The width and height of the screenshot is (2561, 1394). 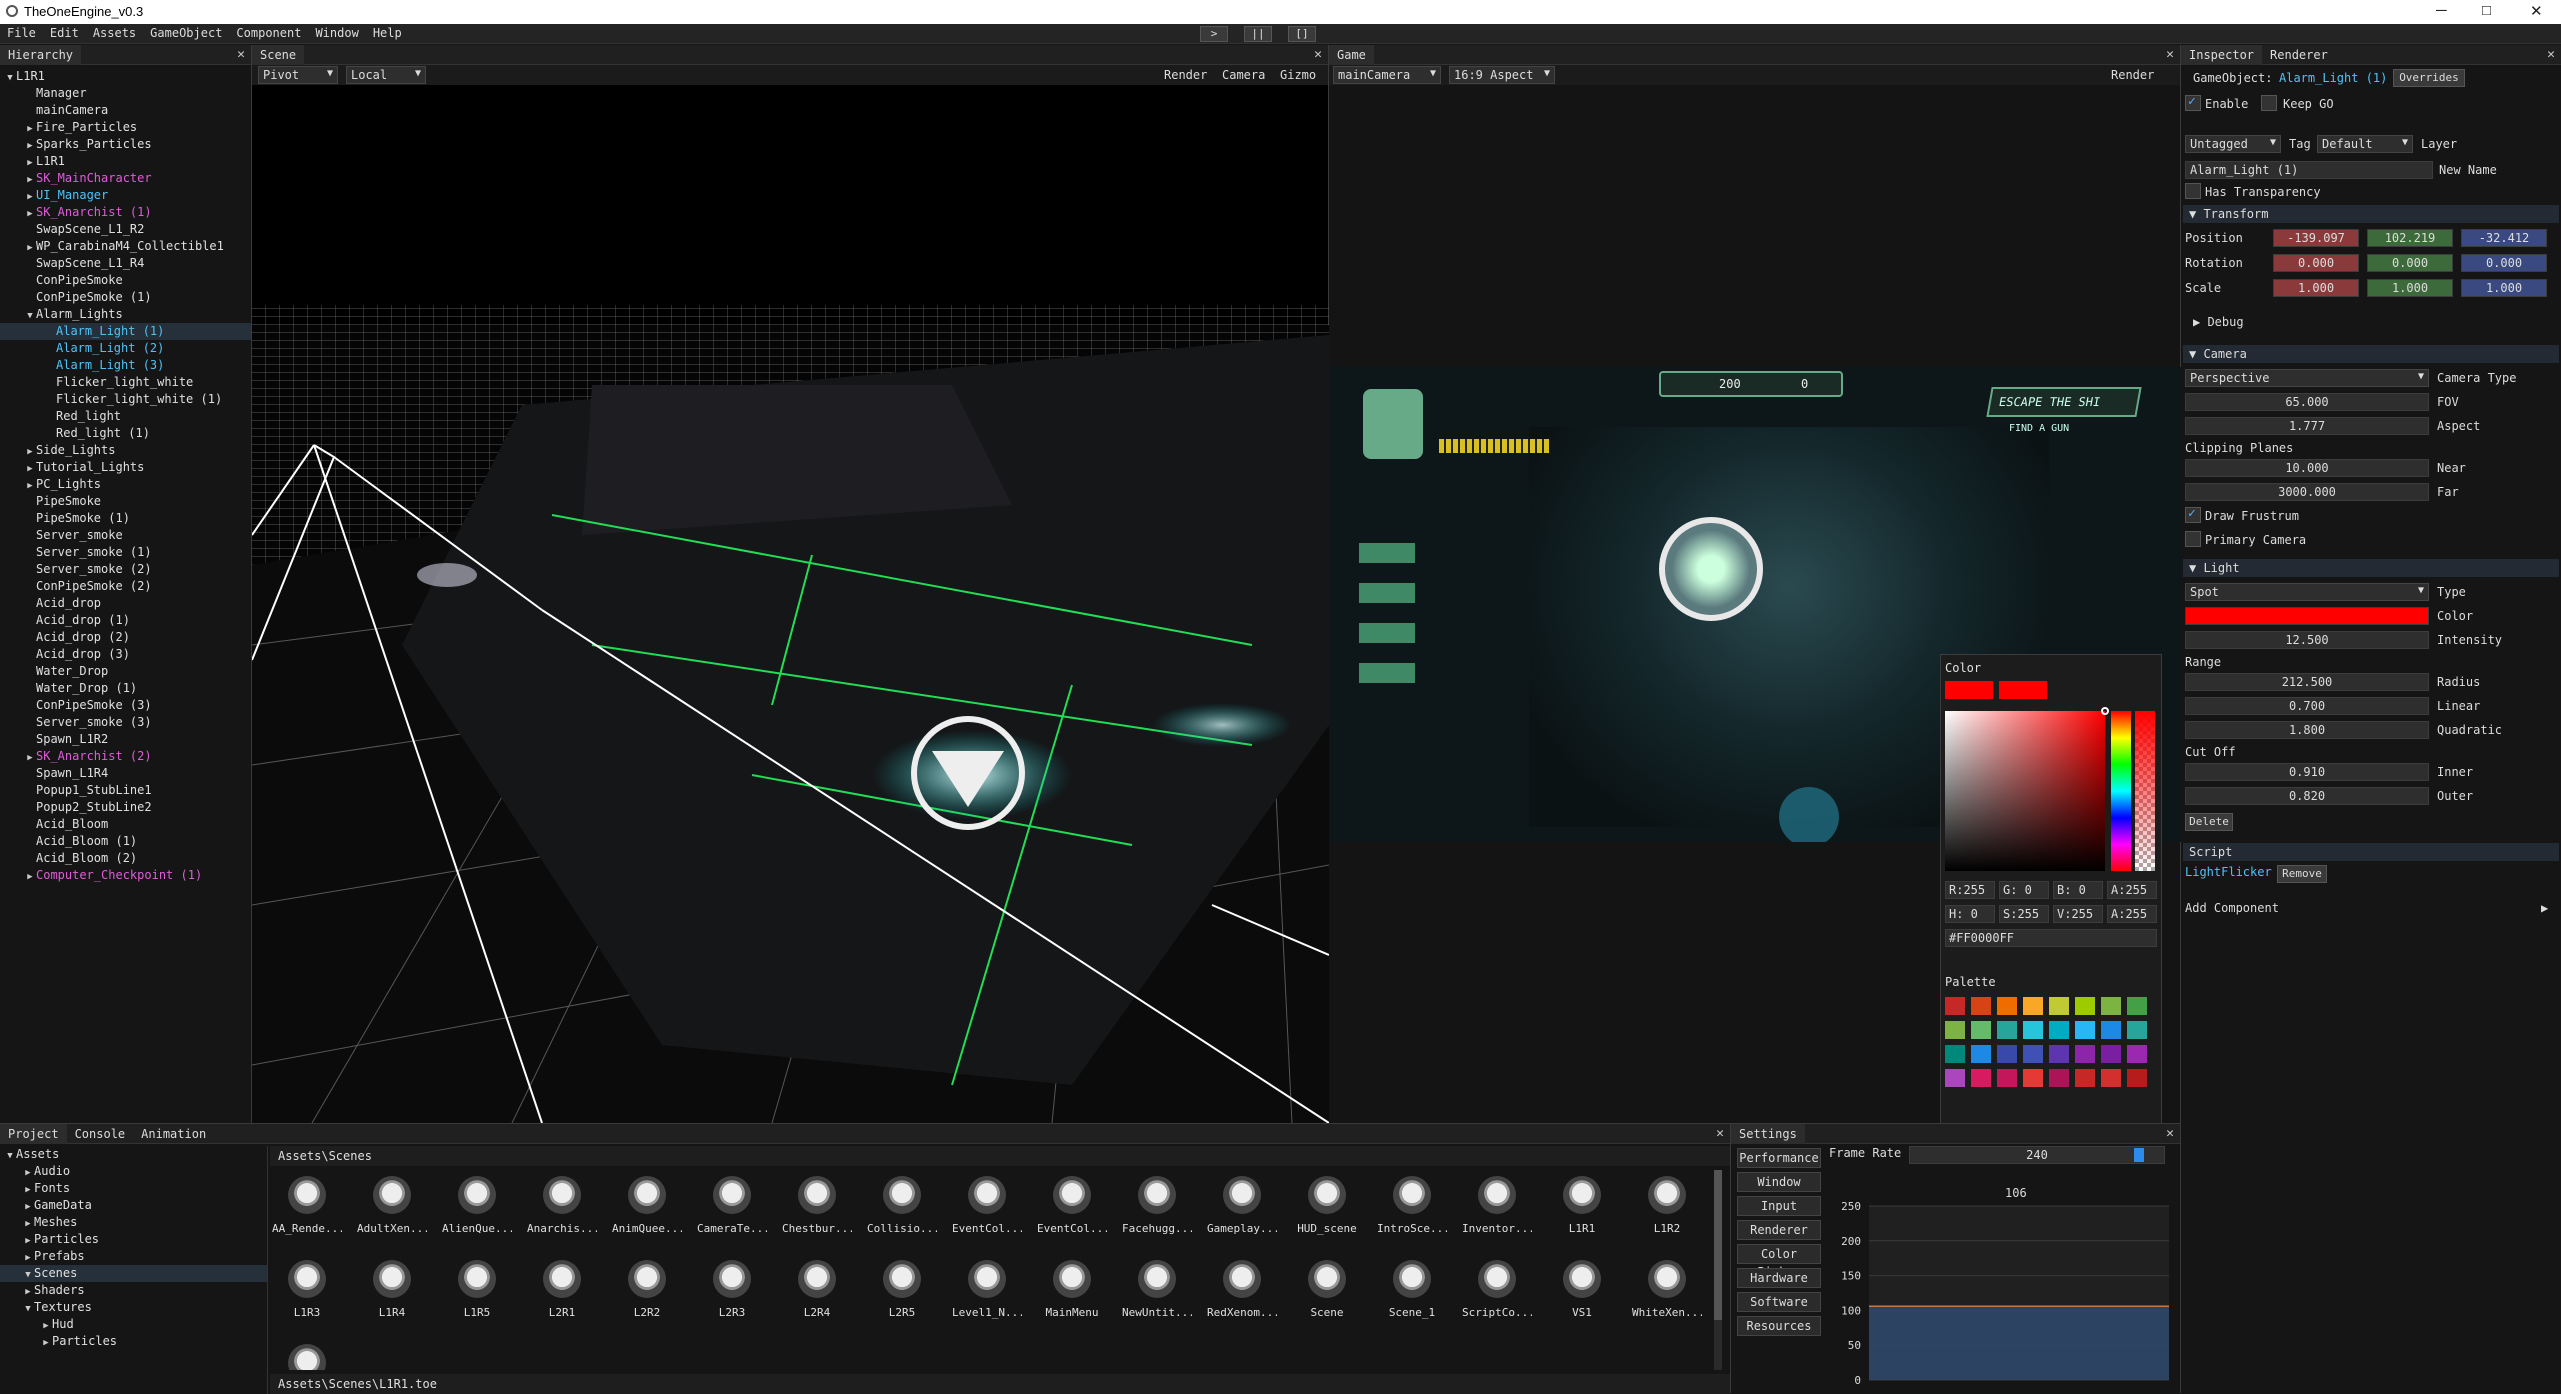 What do you see at coordinates (1327, 1289) in the screenshot?
I see `asset-item: Scene` at bounding box center [1327, 1289].